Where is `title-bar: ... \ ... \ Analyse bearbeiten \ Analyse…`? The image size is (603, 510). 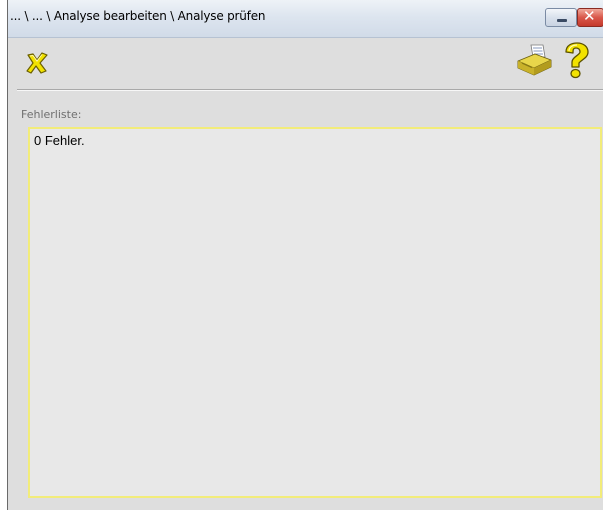
title-bar: ... \ ... \ Analyse bearbeiten \ Analyse… is located at coordinates (305, 19).